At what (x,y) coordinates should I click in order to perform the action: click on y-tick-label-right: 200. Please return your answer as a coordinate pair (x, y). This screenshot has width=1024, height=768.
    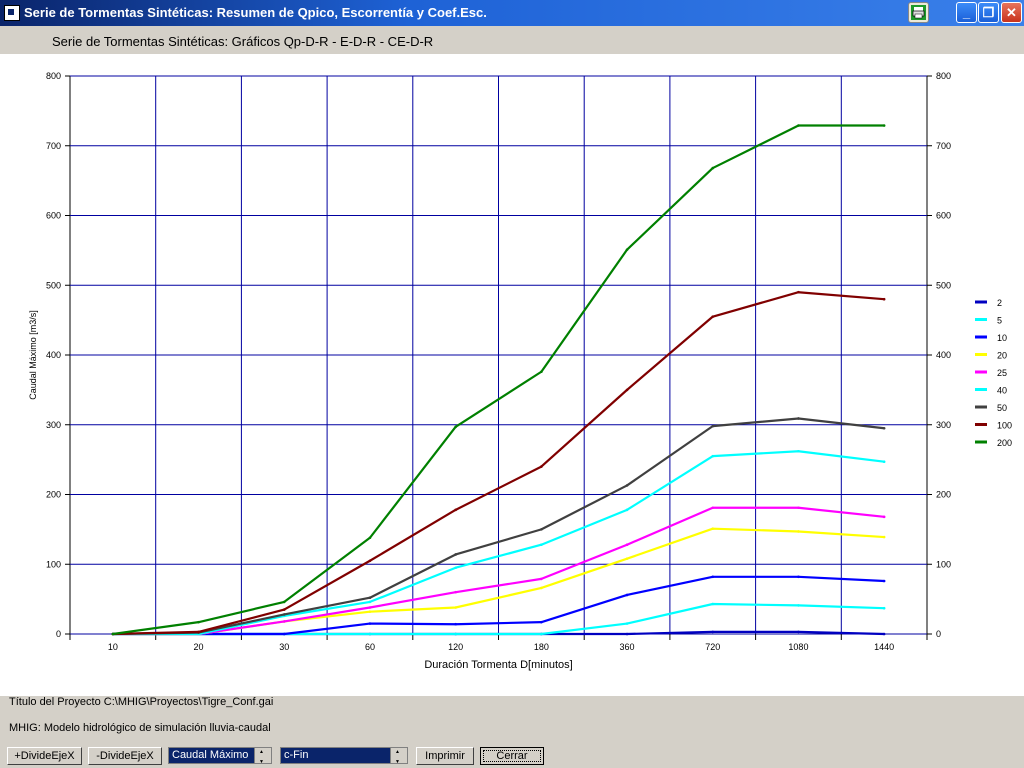
    Looking at the image, I should click on (943, 495).